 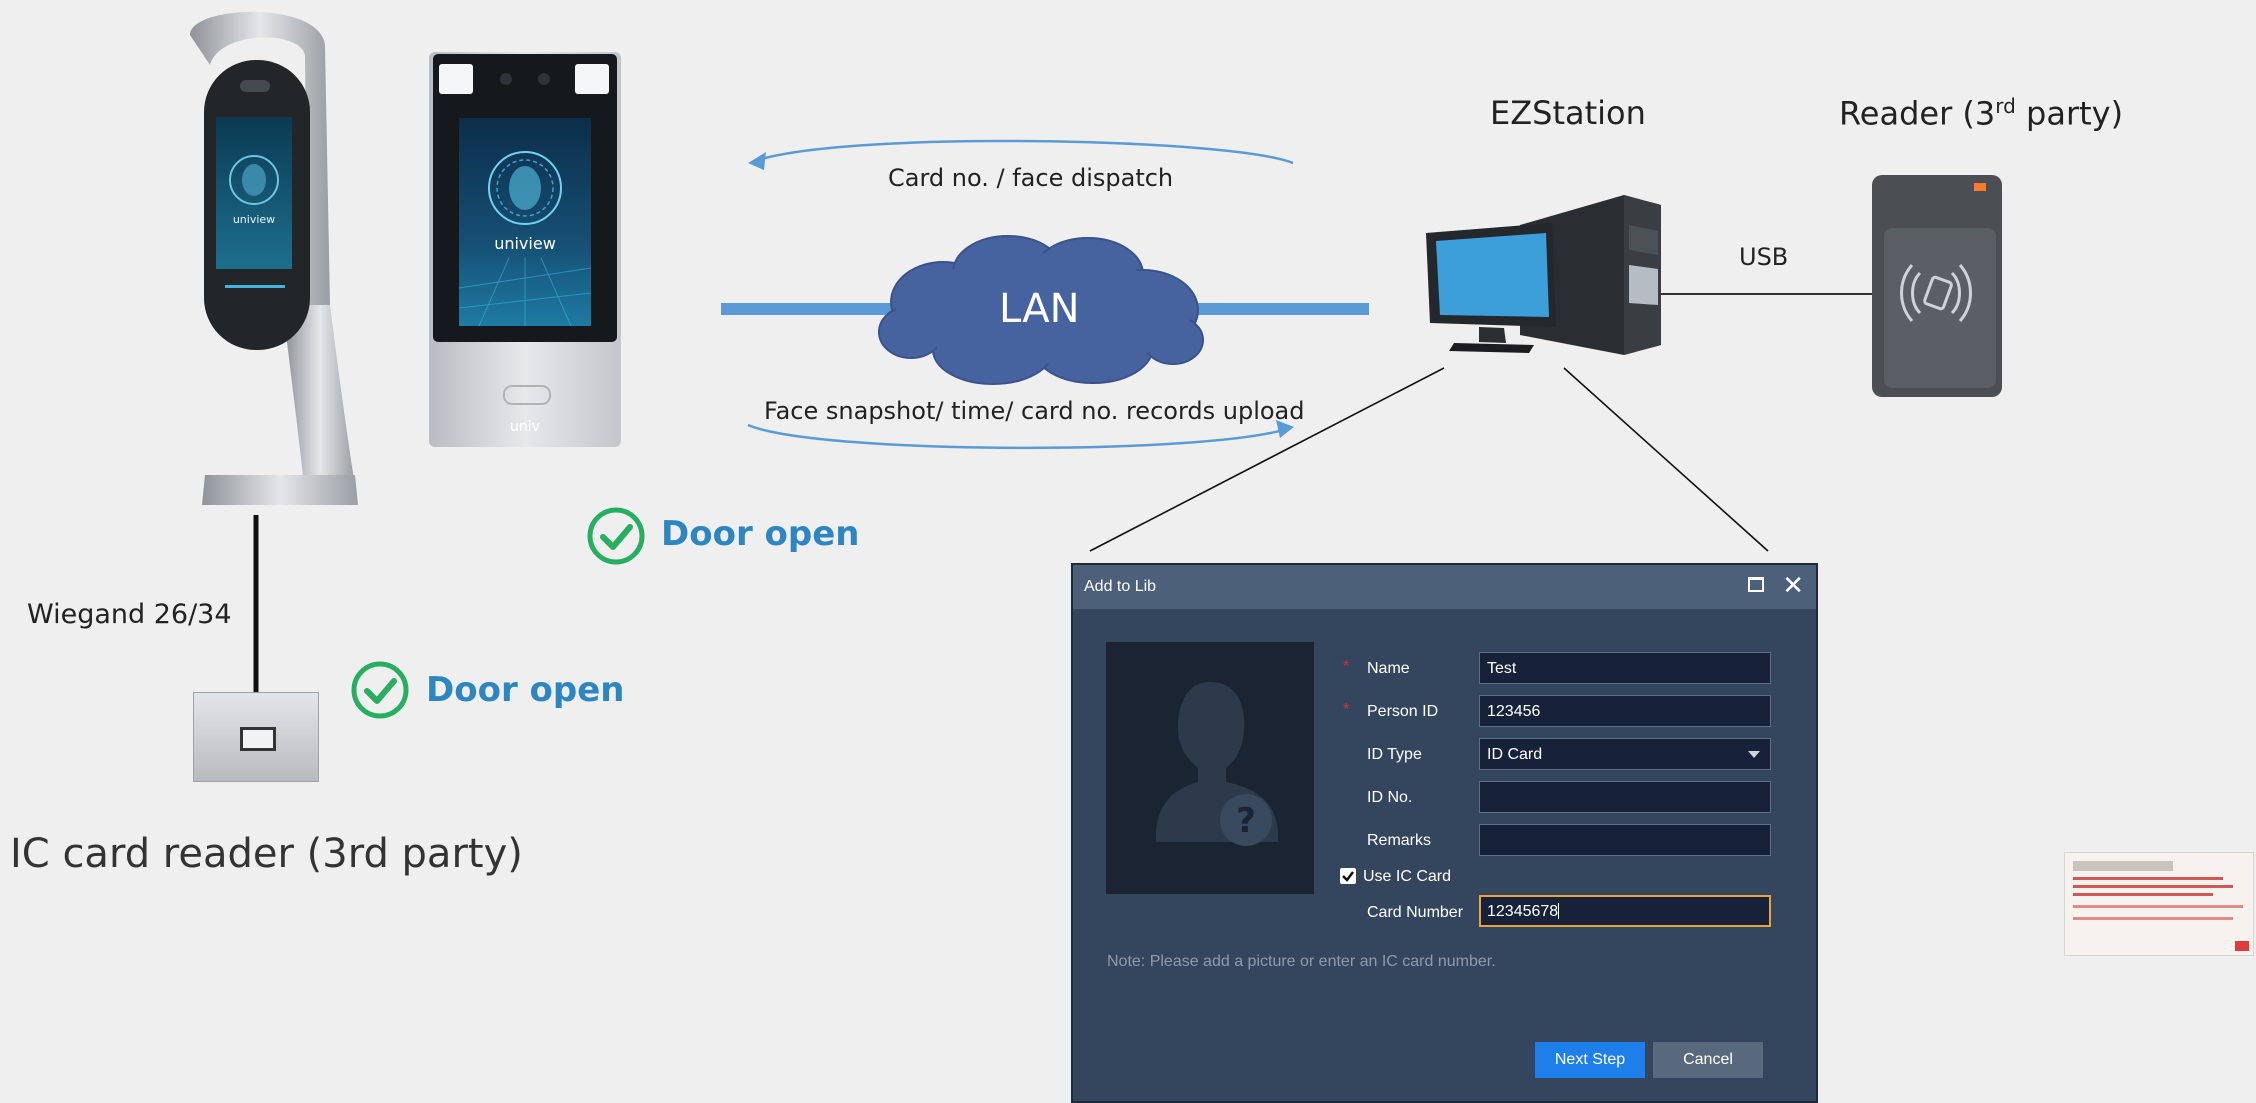 I want to click on name-field: Test, so click(x=1625, y=668).